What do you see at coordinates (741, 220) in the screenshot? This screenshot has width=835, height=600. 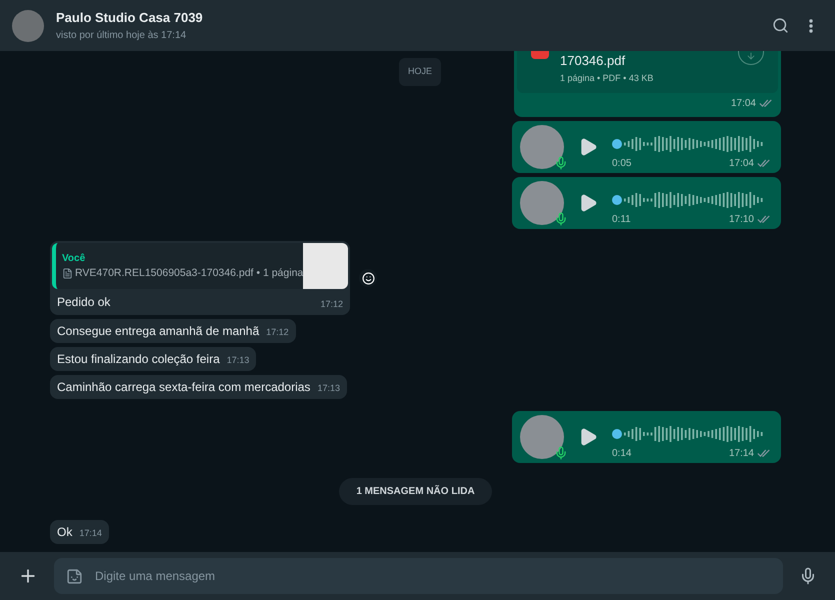 I see `message-time: 17:10` at bounding box center [741, 220].